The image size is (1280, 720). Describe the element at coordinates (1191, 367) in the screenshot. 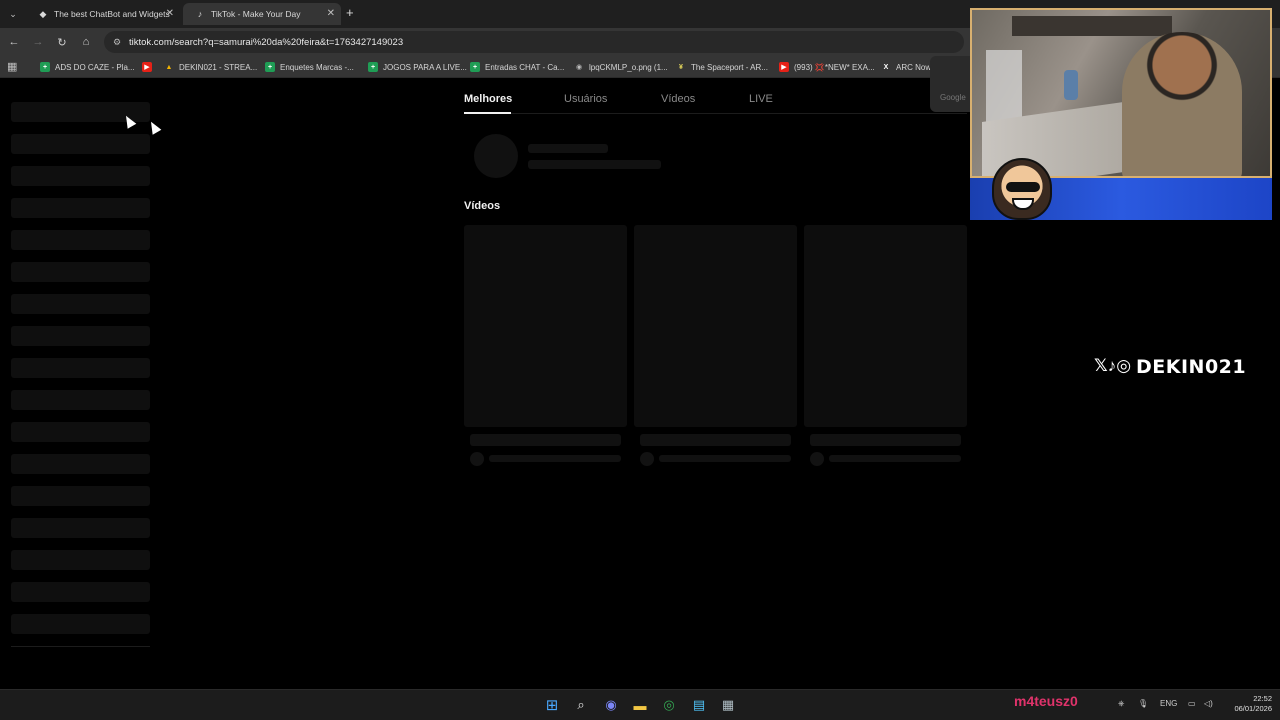

I see `streamer-handle: DEKIN021` at that location.